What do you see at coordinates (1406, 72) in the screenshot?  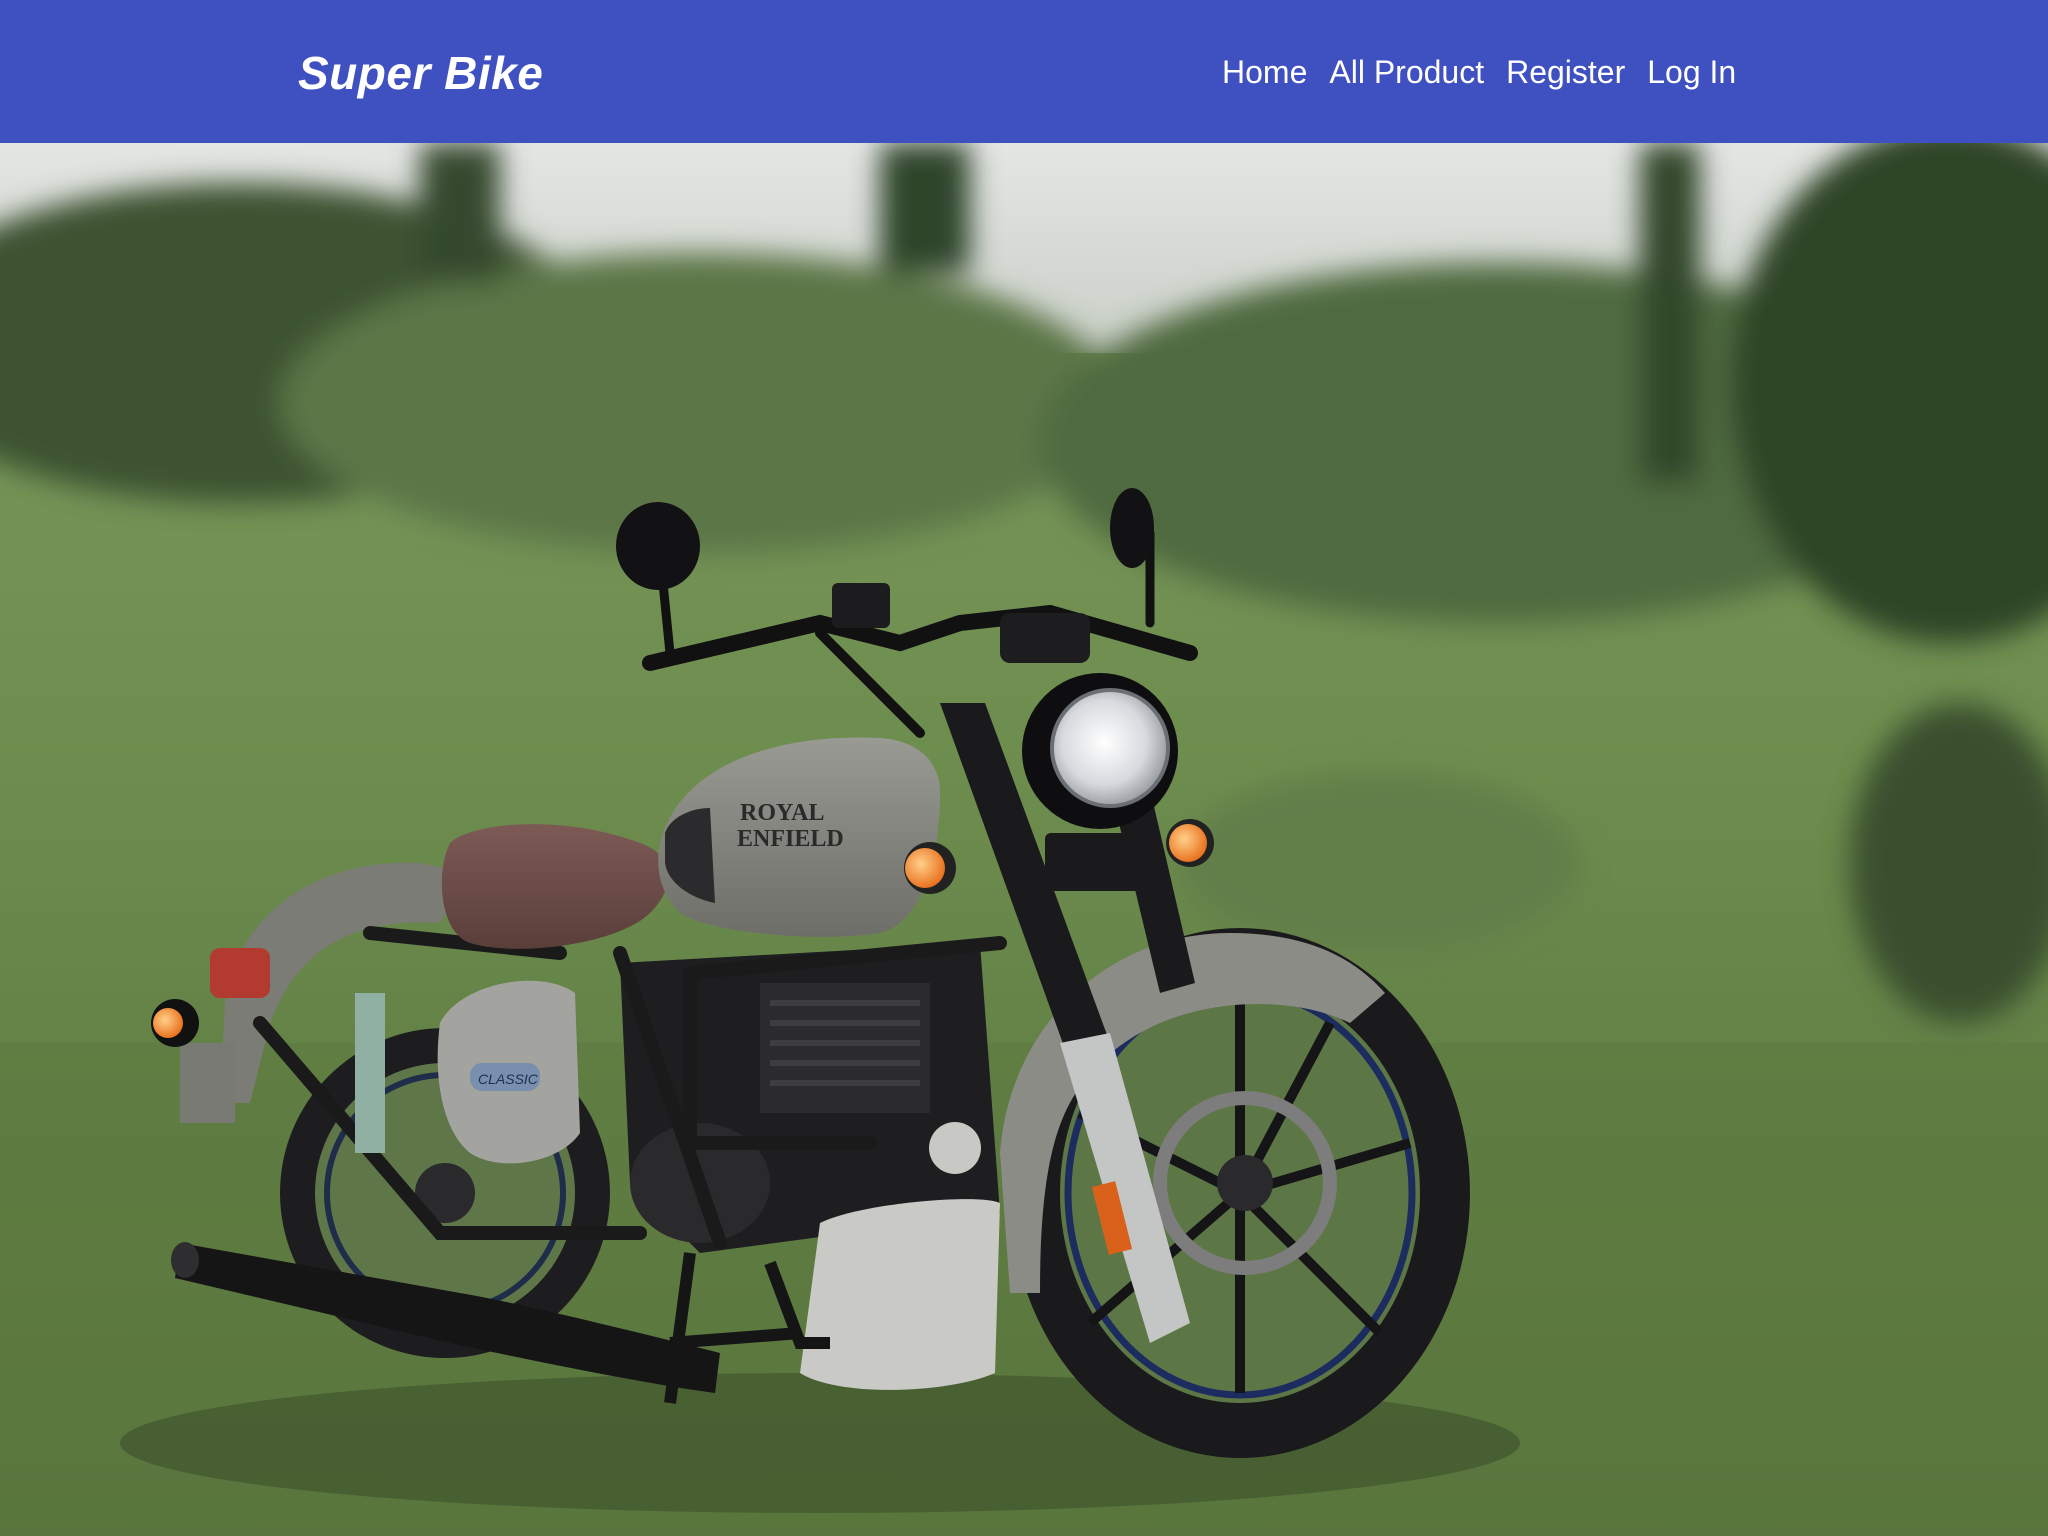 I see `nav-link-all-product: All Product` at bounding box center [1406, 72].